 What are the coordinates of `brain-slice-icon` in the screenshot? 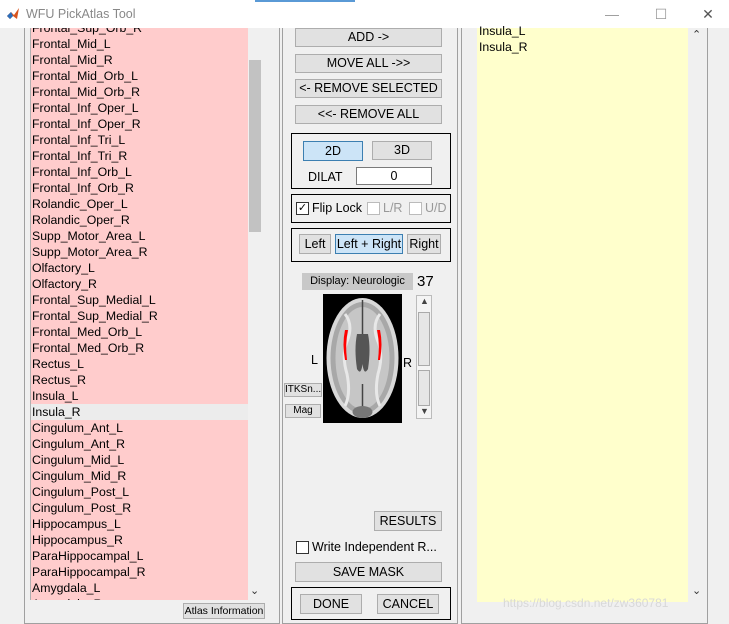 It's located at (362, 358).